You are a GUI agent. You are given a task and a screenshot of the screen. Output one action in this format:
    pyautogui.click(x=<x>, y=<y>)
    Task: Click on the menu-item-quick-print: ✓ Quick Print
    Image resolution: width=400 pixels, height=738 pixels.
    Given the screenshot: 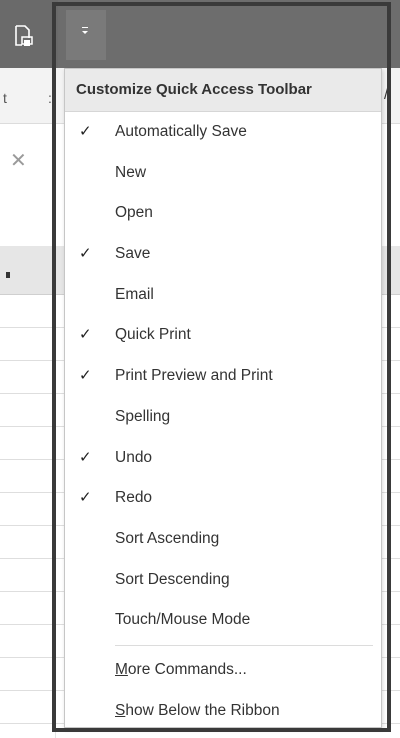 What is the action you would take?
    pyautogui.click(x=223, y=335)
    